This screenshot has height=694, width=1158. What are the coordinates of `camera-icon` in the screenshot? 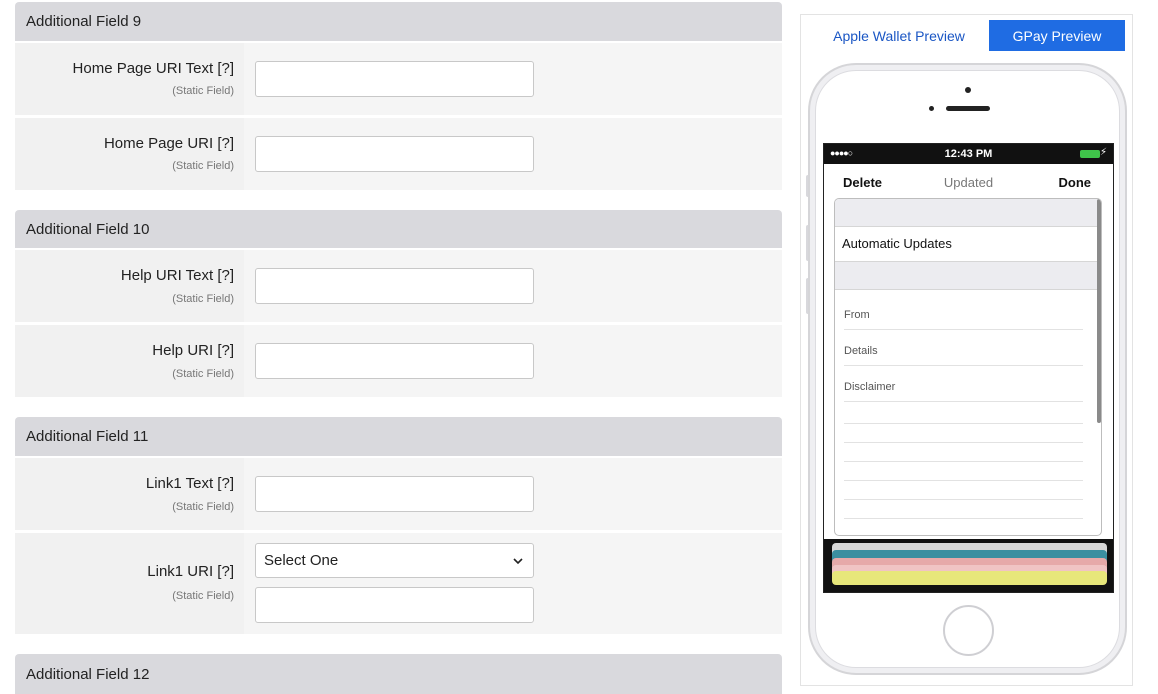 It's located at (968, 90).